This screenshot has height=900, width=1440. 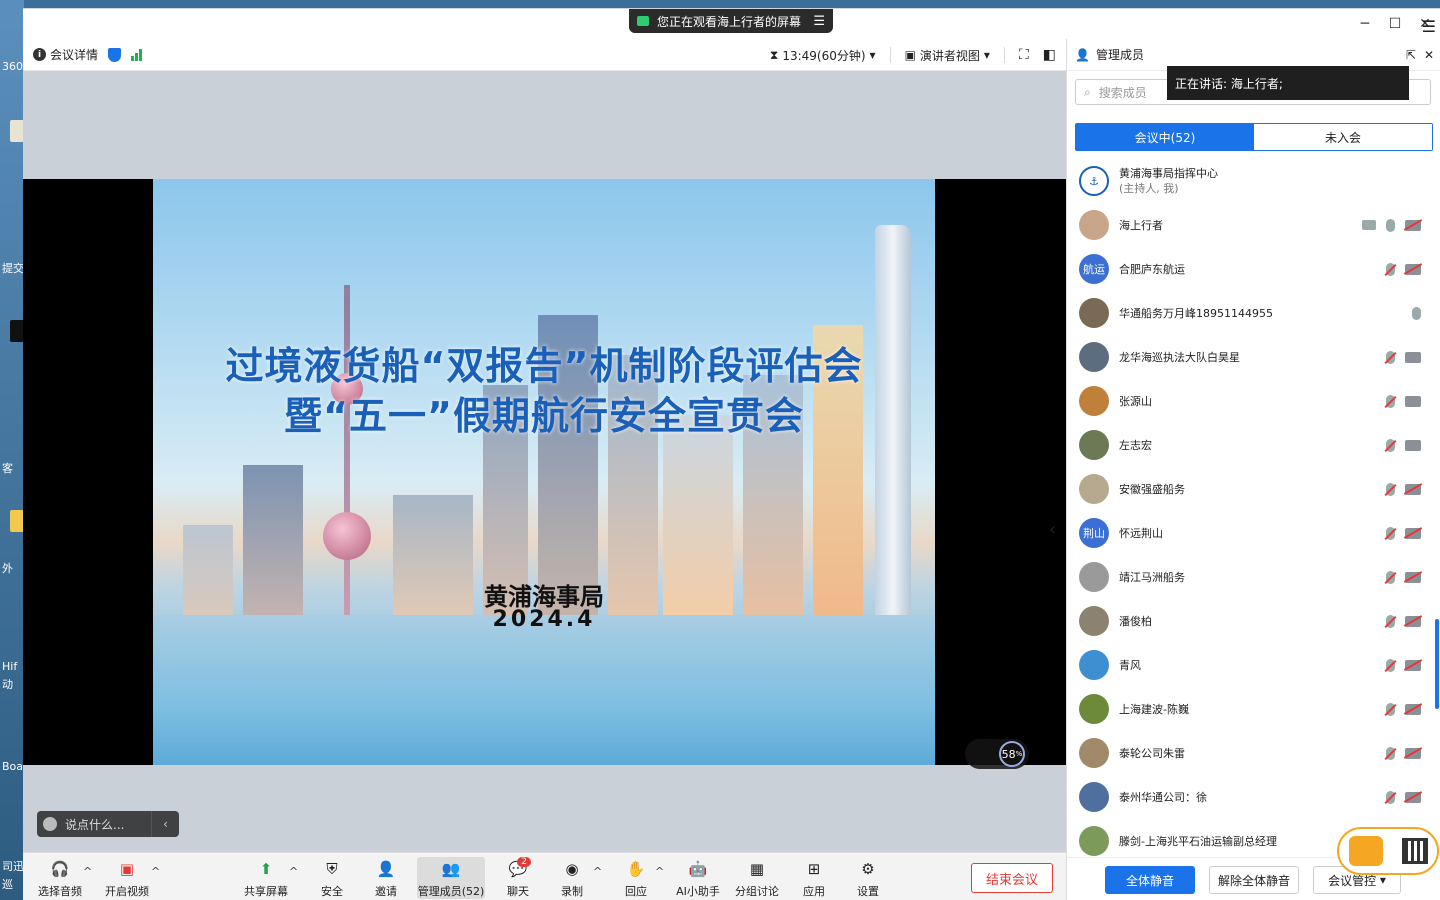 I want to click on member-row: 泰州华通公司：徐, so click(x=1253, y=797).